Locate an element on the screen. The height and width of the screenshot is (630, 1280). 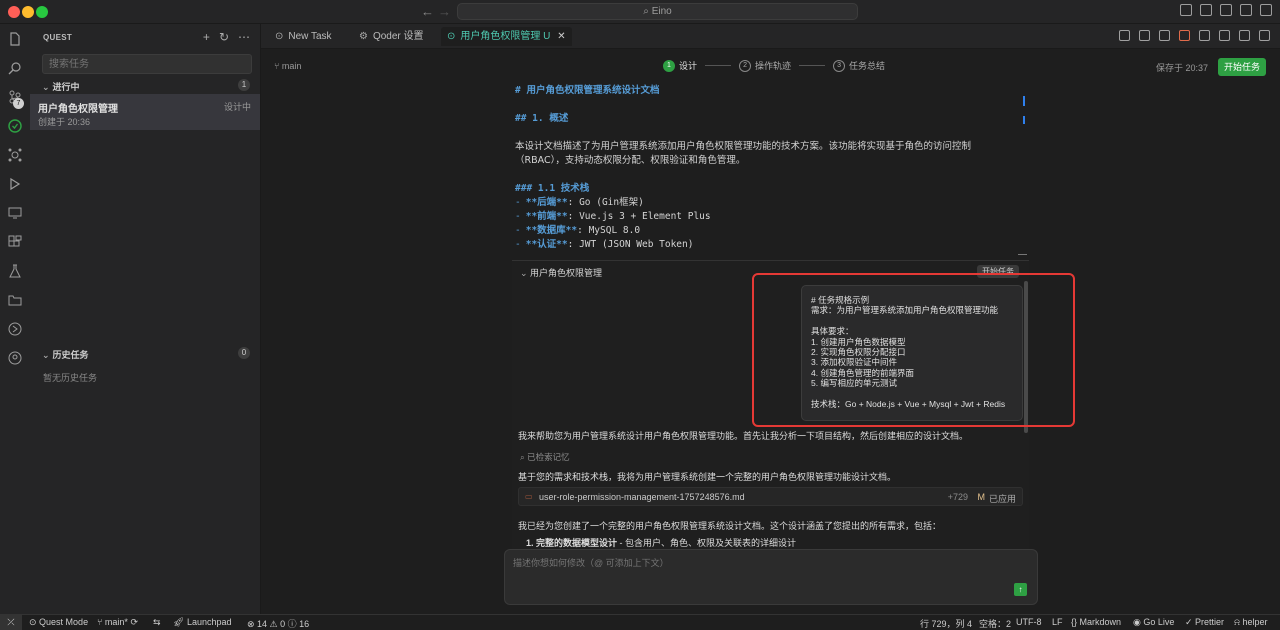
in-progress-label: 进行中 is located at coordinates (61, 86).